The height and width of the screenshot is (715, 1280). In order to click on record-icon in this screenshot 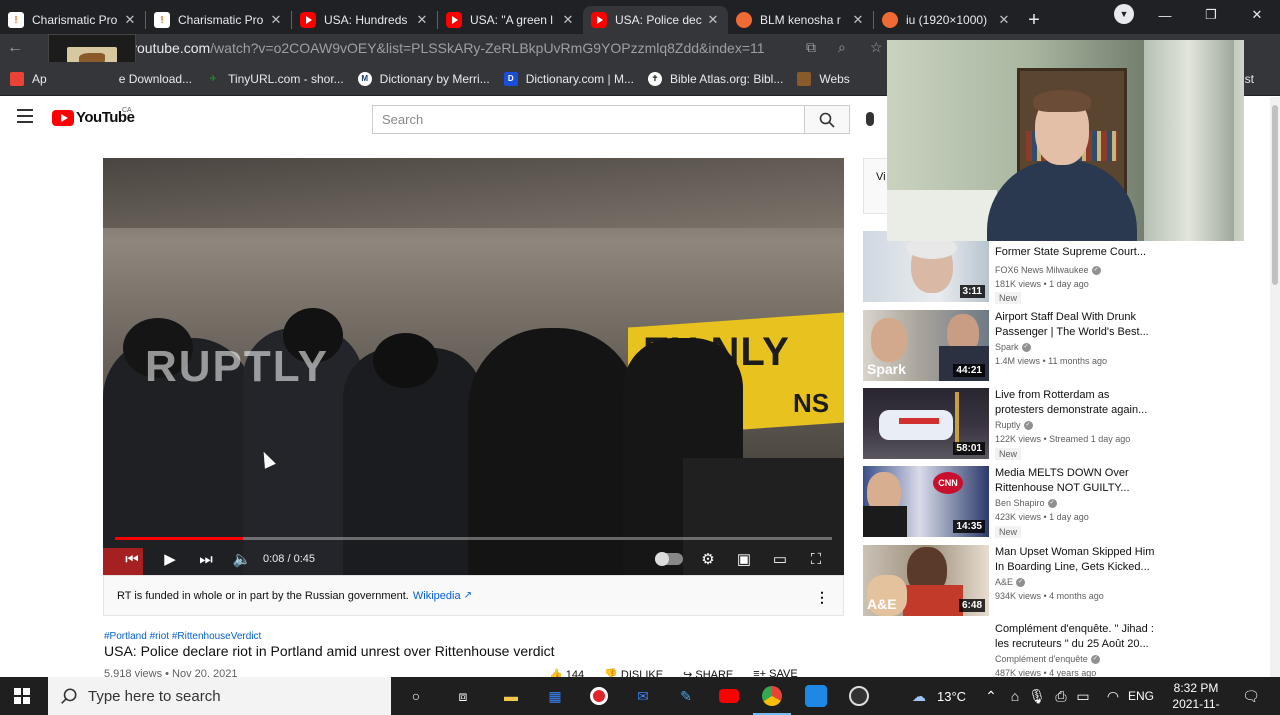, I will do `click(599, 696)`.